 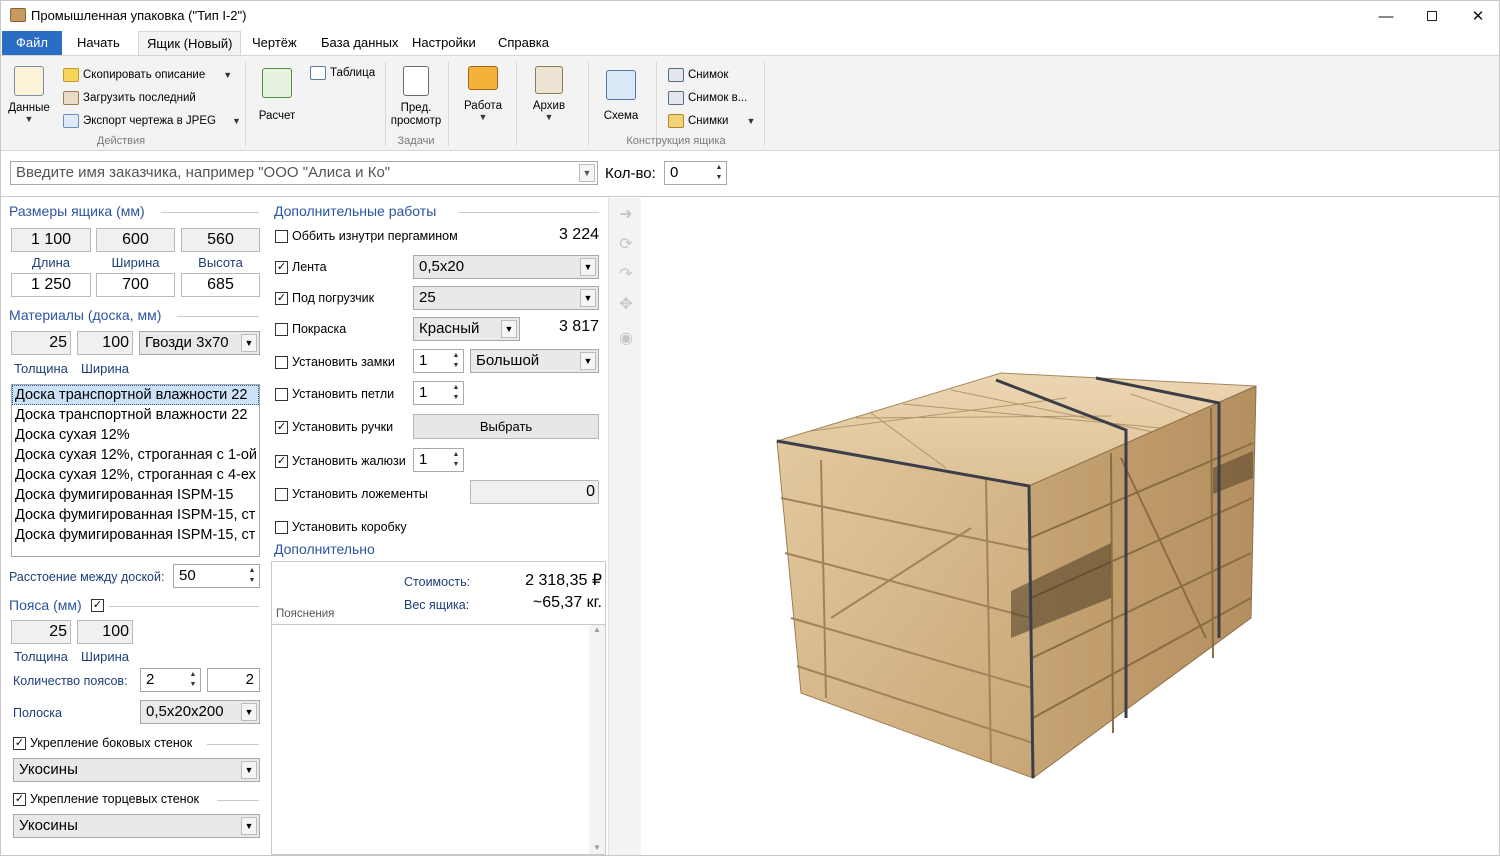 I want to click on minimize-button: —, so click(x=1386, y=16).